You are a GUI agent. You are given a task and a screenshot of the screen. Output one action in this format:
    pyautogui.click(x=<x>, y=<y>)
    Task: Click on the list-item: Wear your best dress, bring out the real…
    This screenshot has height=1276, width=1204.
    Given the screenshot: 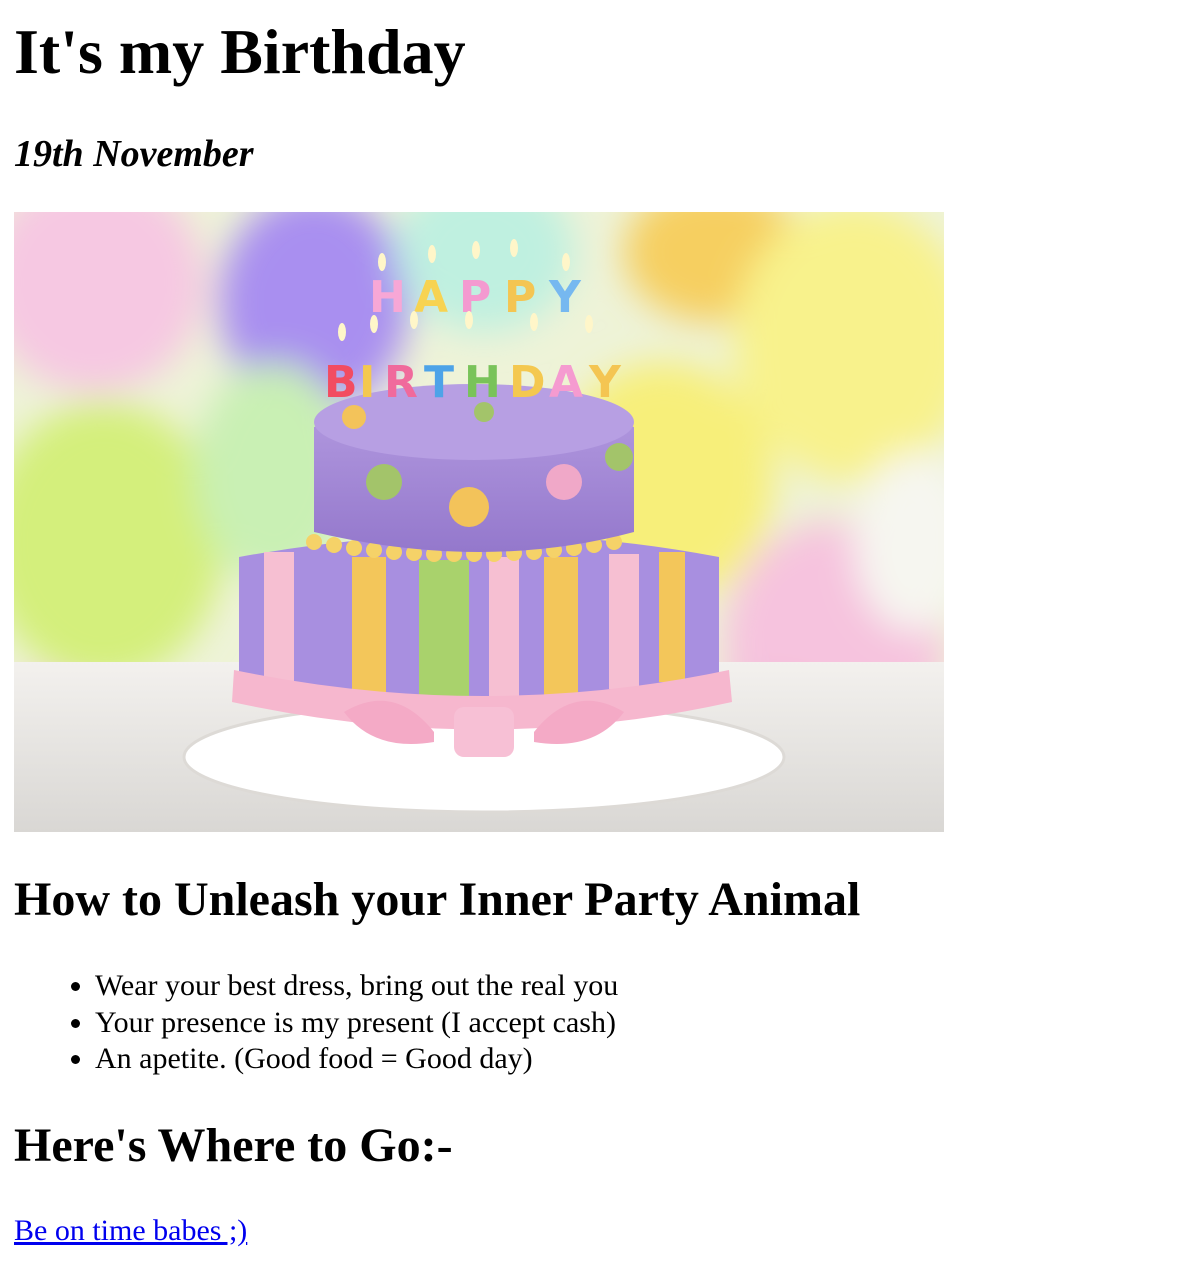 What is the action you would take?
    pyautogui.click(x=356, y=986)
    